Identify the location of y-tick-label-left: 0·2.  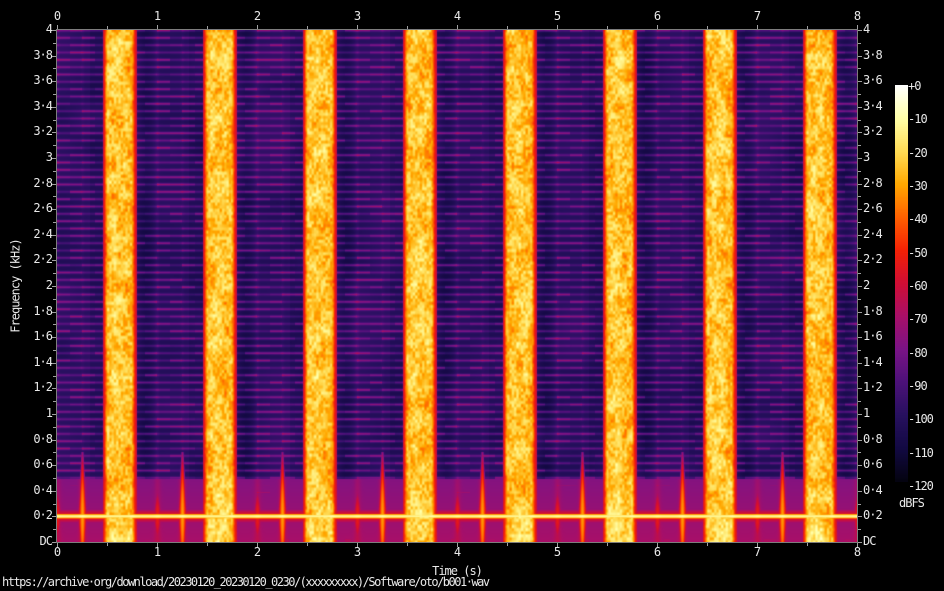
(43, 515).